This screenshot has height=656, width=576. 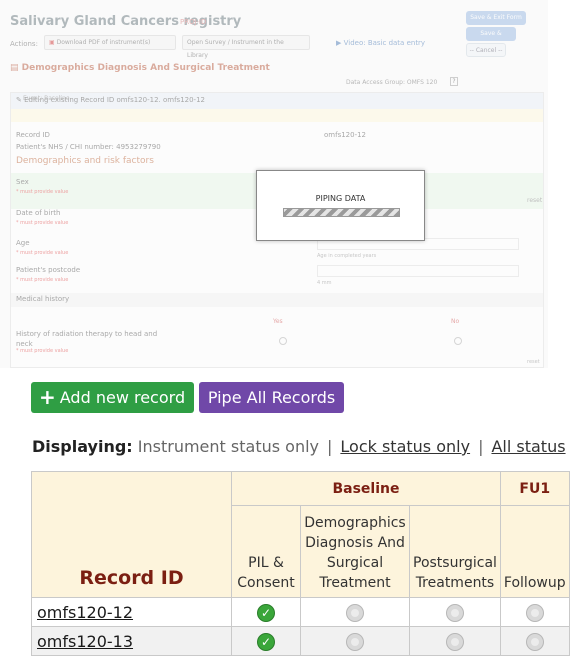 What do you see at coordinates (46, 98) in the screenshot?
I see `event-line: Event: Baseline` at bounding box center [46, 98].